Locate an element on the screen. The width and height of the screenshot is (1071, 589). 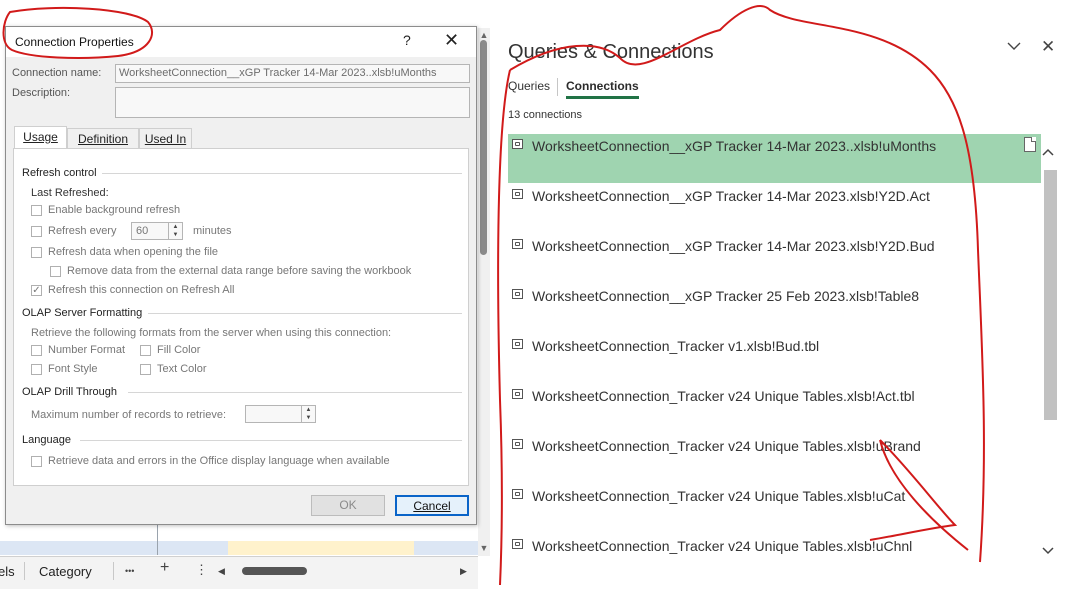
pane-title: Queries & Connections is located at coordinates (611, 52).